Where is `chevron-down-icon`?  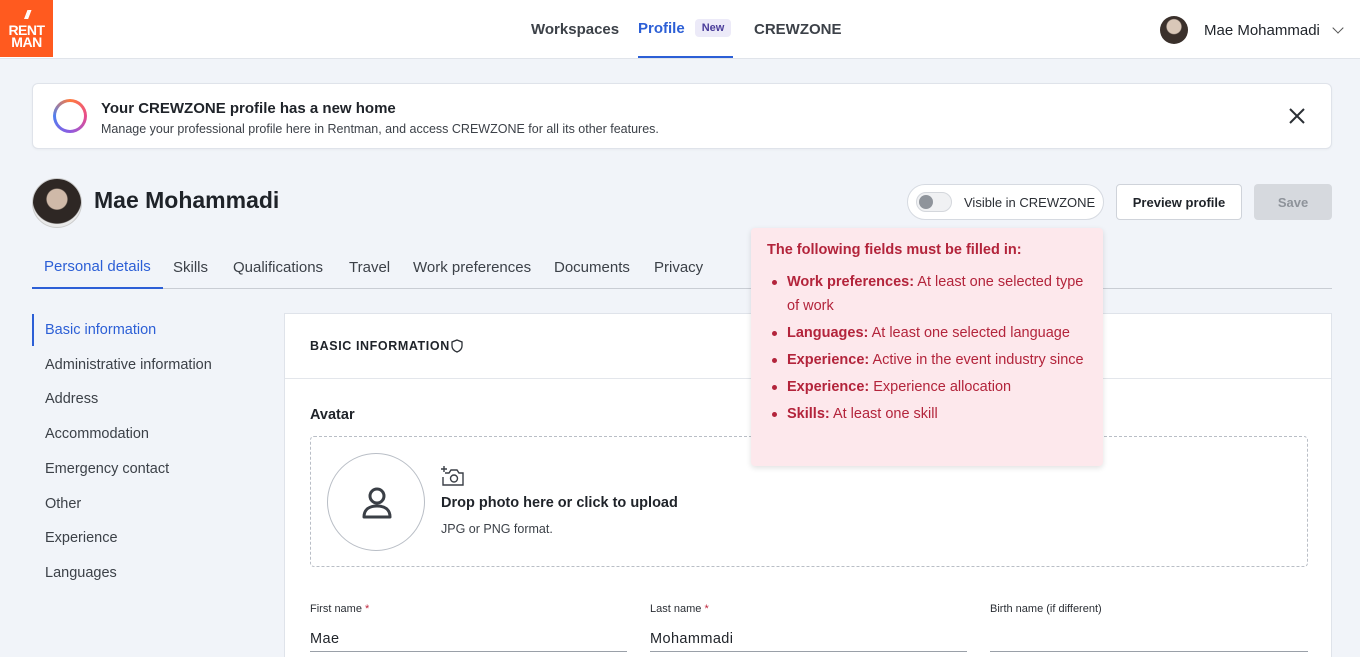 chevron-down-icon is located at coordinates (1338, 28).